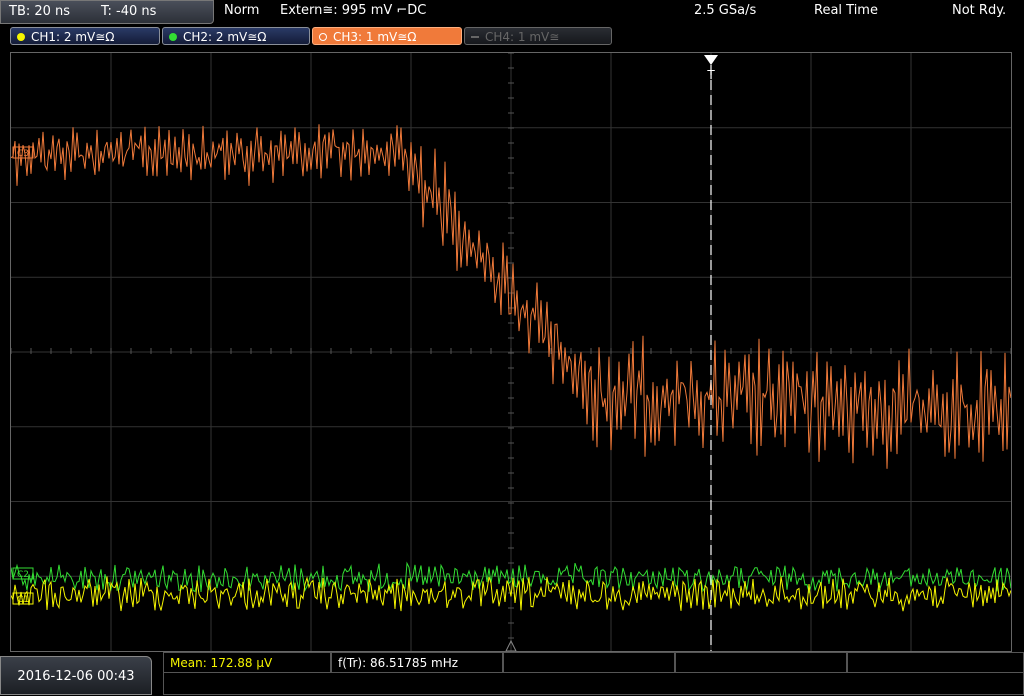 The width and height of the screenshot is (1024, 696). What do you see at coordinates (710, 75) in the screenshot?
I see `trigger-marker-label: T` at bounding box center [710, 75].